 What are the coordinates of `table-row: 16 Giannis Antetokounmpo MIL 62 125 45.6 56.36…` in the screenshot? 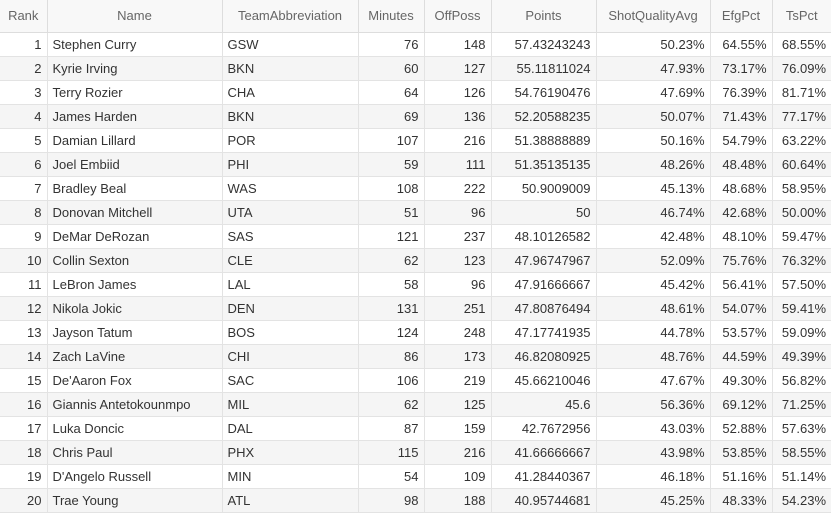 It's located at (415, 404).